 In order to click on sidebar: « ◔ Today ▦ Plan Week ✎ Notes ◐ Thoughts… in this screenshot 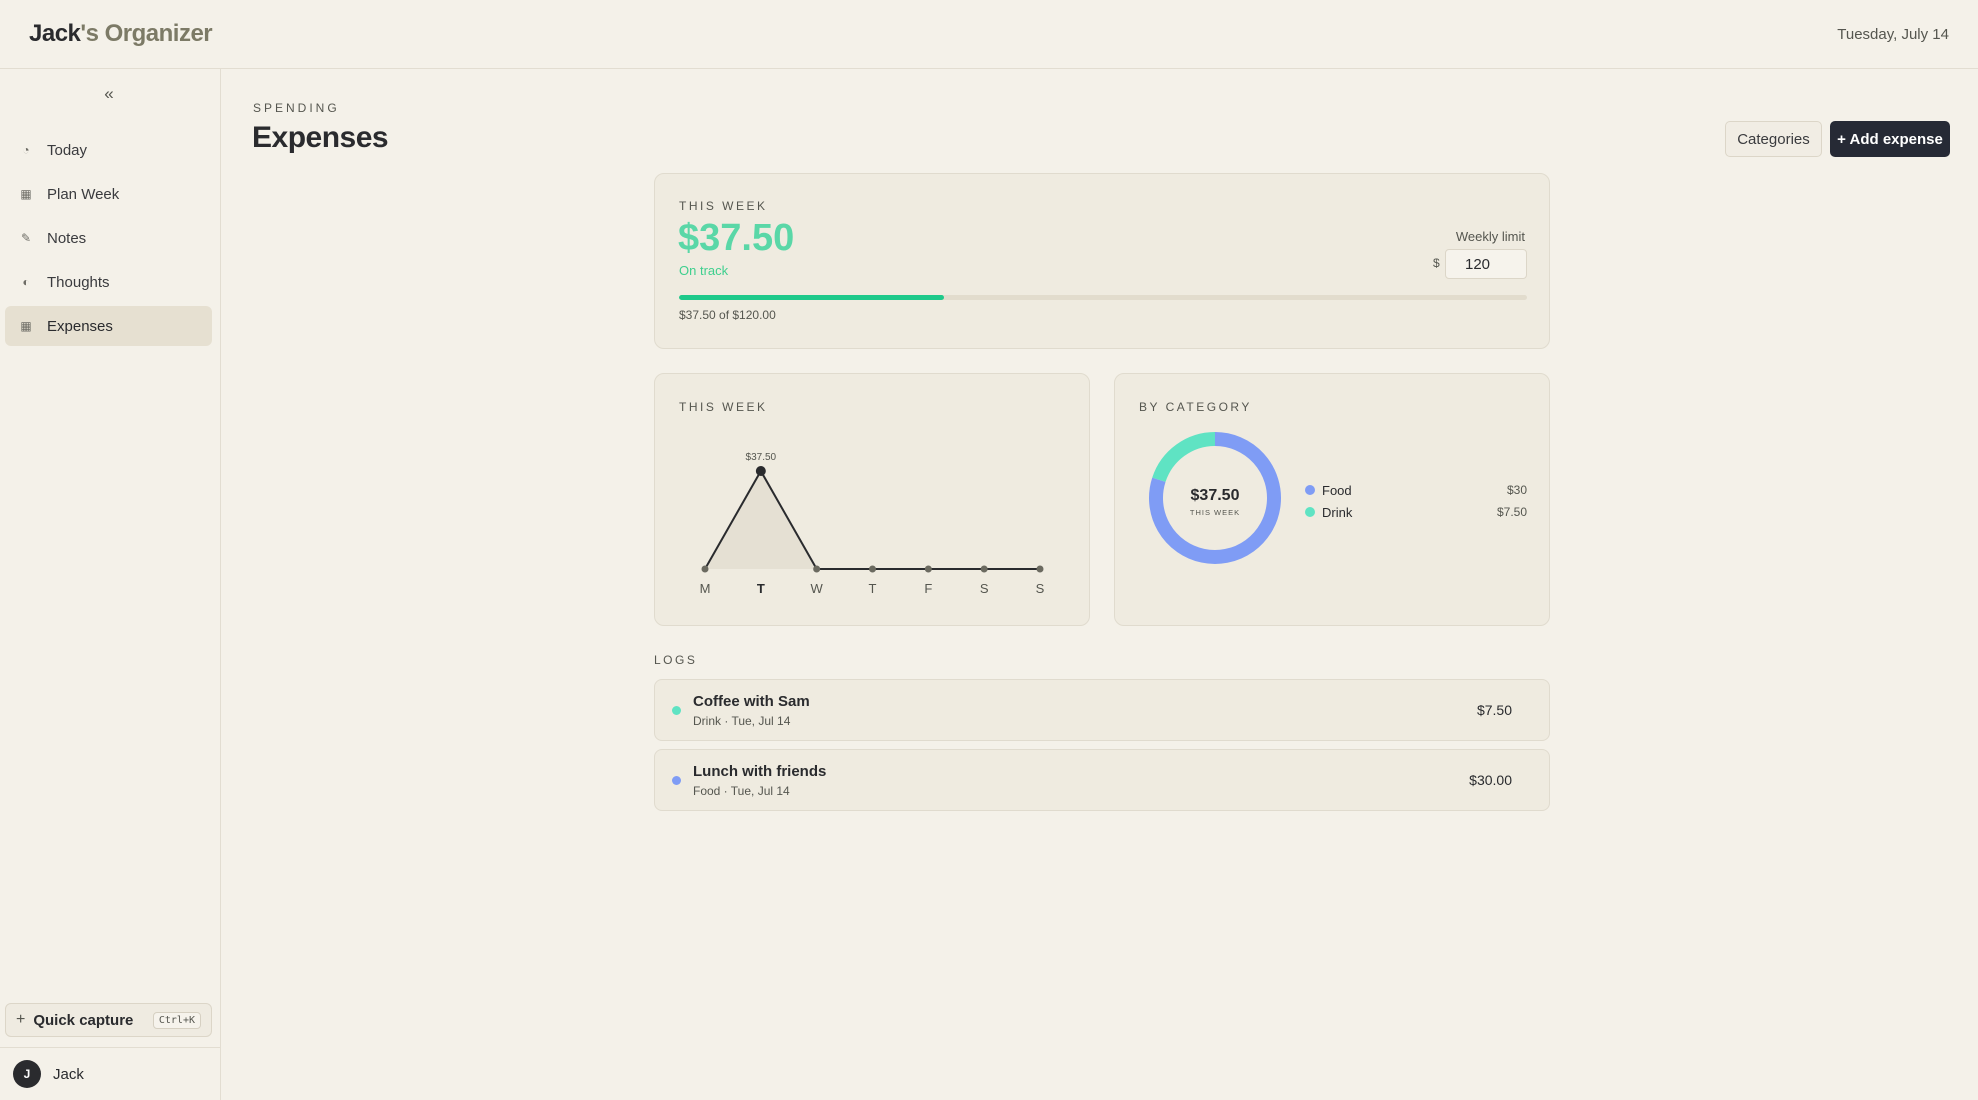, I will do `click(110, 584)`.